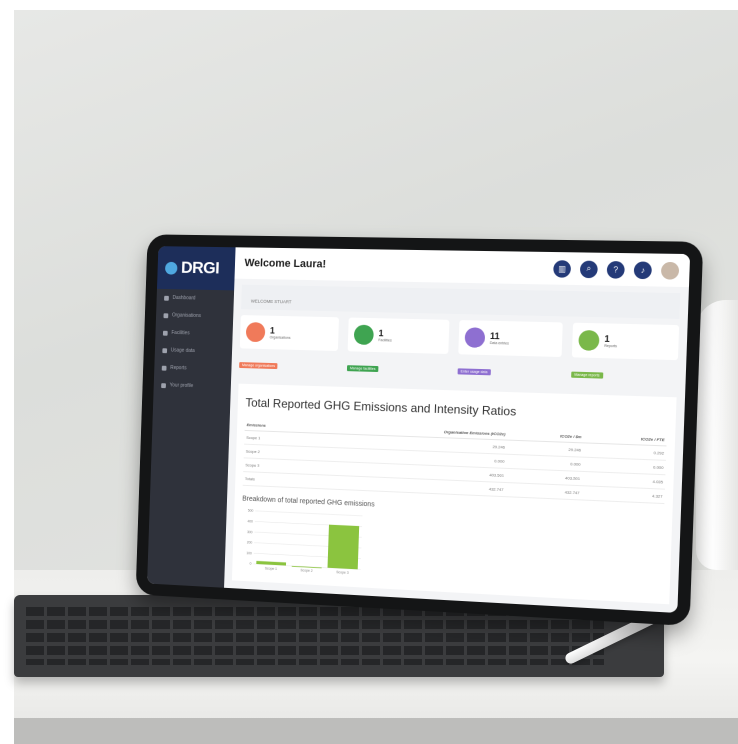  Describe the element at coordinates (165, 333) in the screenshot. I see `facility-icon` at that location.